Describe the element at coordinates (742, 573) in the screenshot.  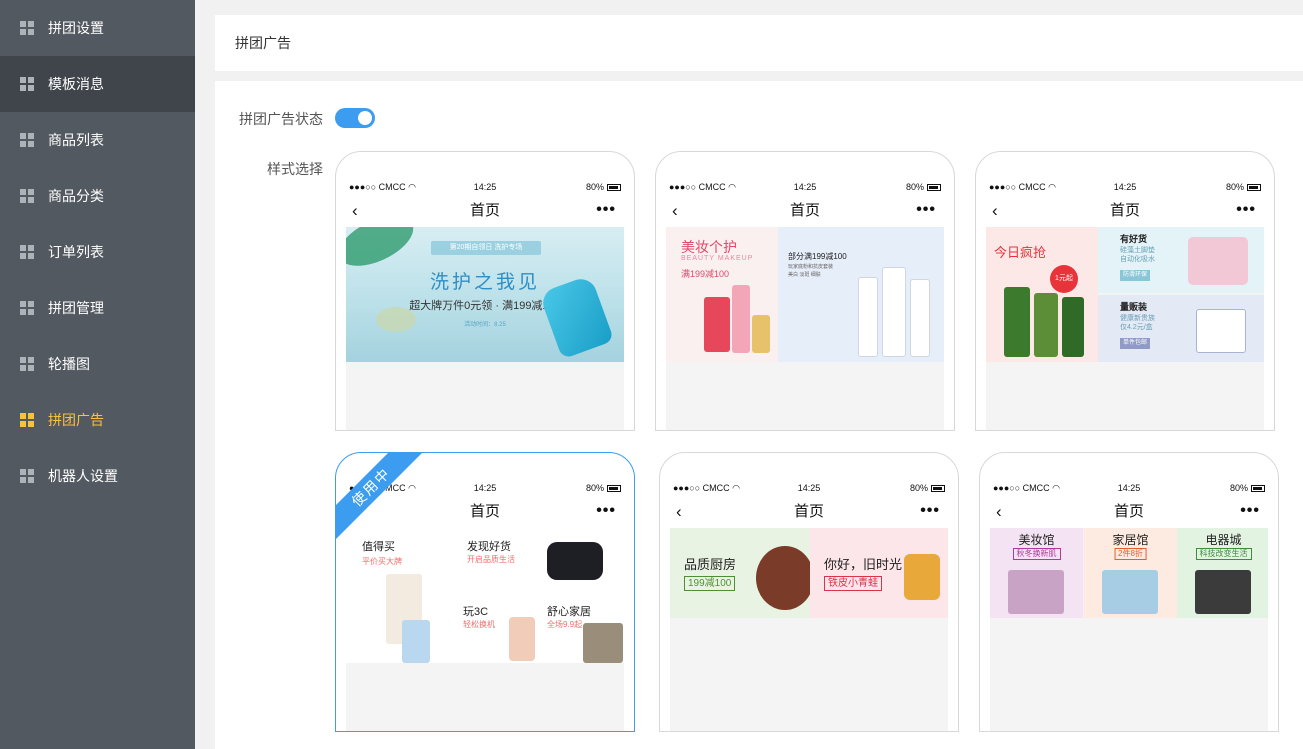
I see `banner-left-panel: 品质厨房 199减100` at that location.